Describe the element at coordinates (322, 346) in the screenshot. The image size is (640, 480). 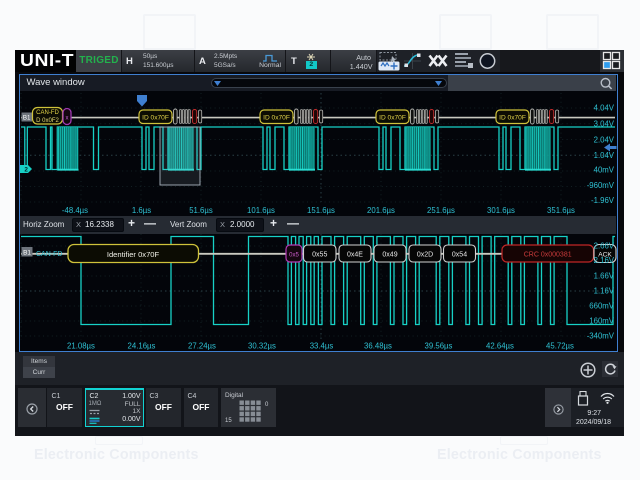
I see `svg-text: 33.4µs` at that location.